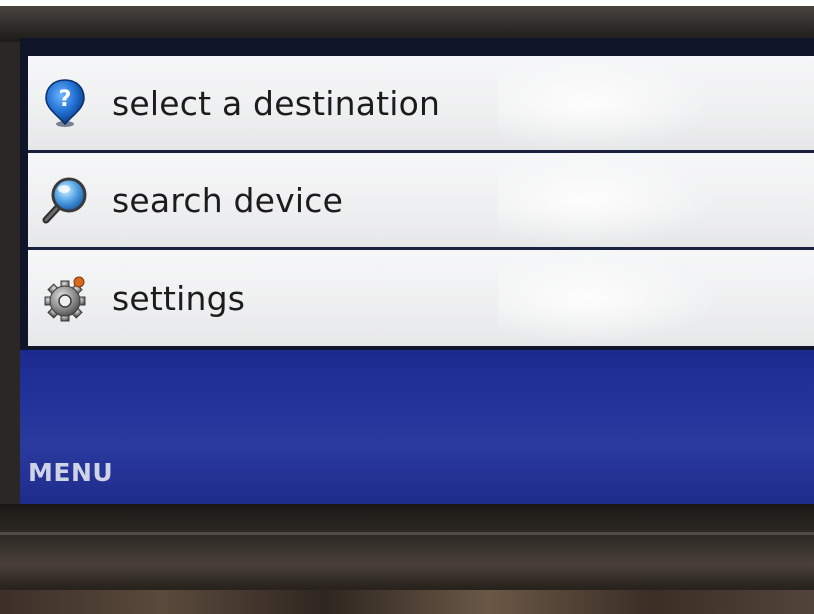 The image size is (814, 614). I want to click on menu-item-label: search device, so click(228, 200).